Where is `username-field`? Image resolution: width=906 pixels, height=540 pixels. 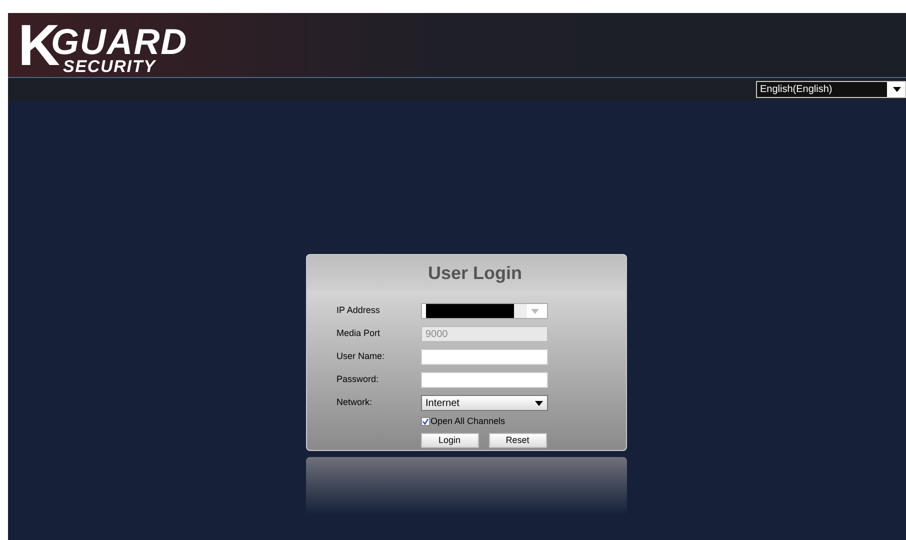
username-field is located at coordinates (484, 357).